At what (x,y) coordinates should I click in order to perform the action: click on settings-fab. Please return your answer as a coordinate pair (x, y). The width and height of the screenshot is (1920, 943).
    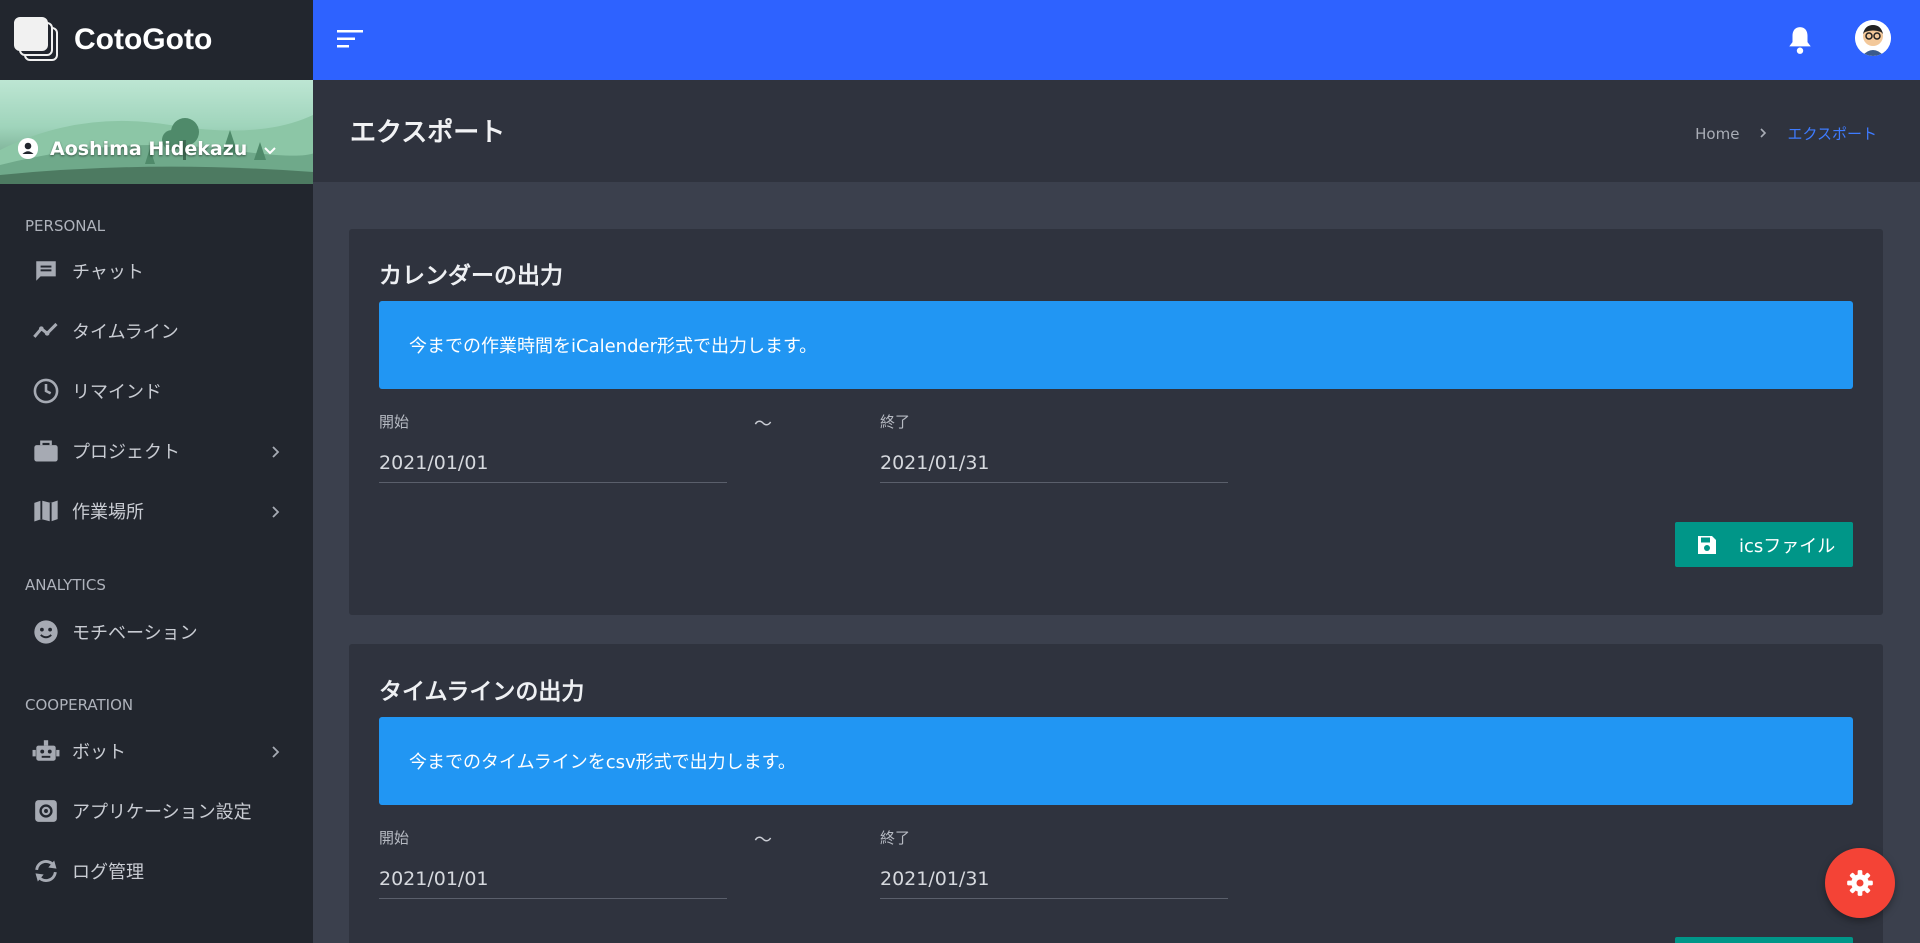
    Looking at the image, I should click on (1860, 883).